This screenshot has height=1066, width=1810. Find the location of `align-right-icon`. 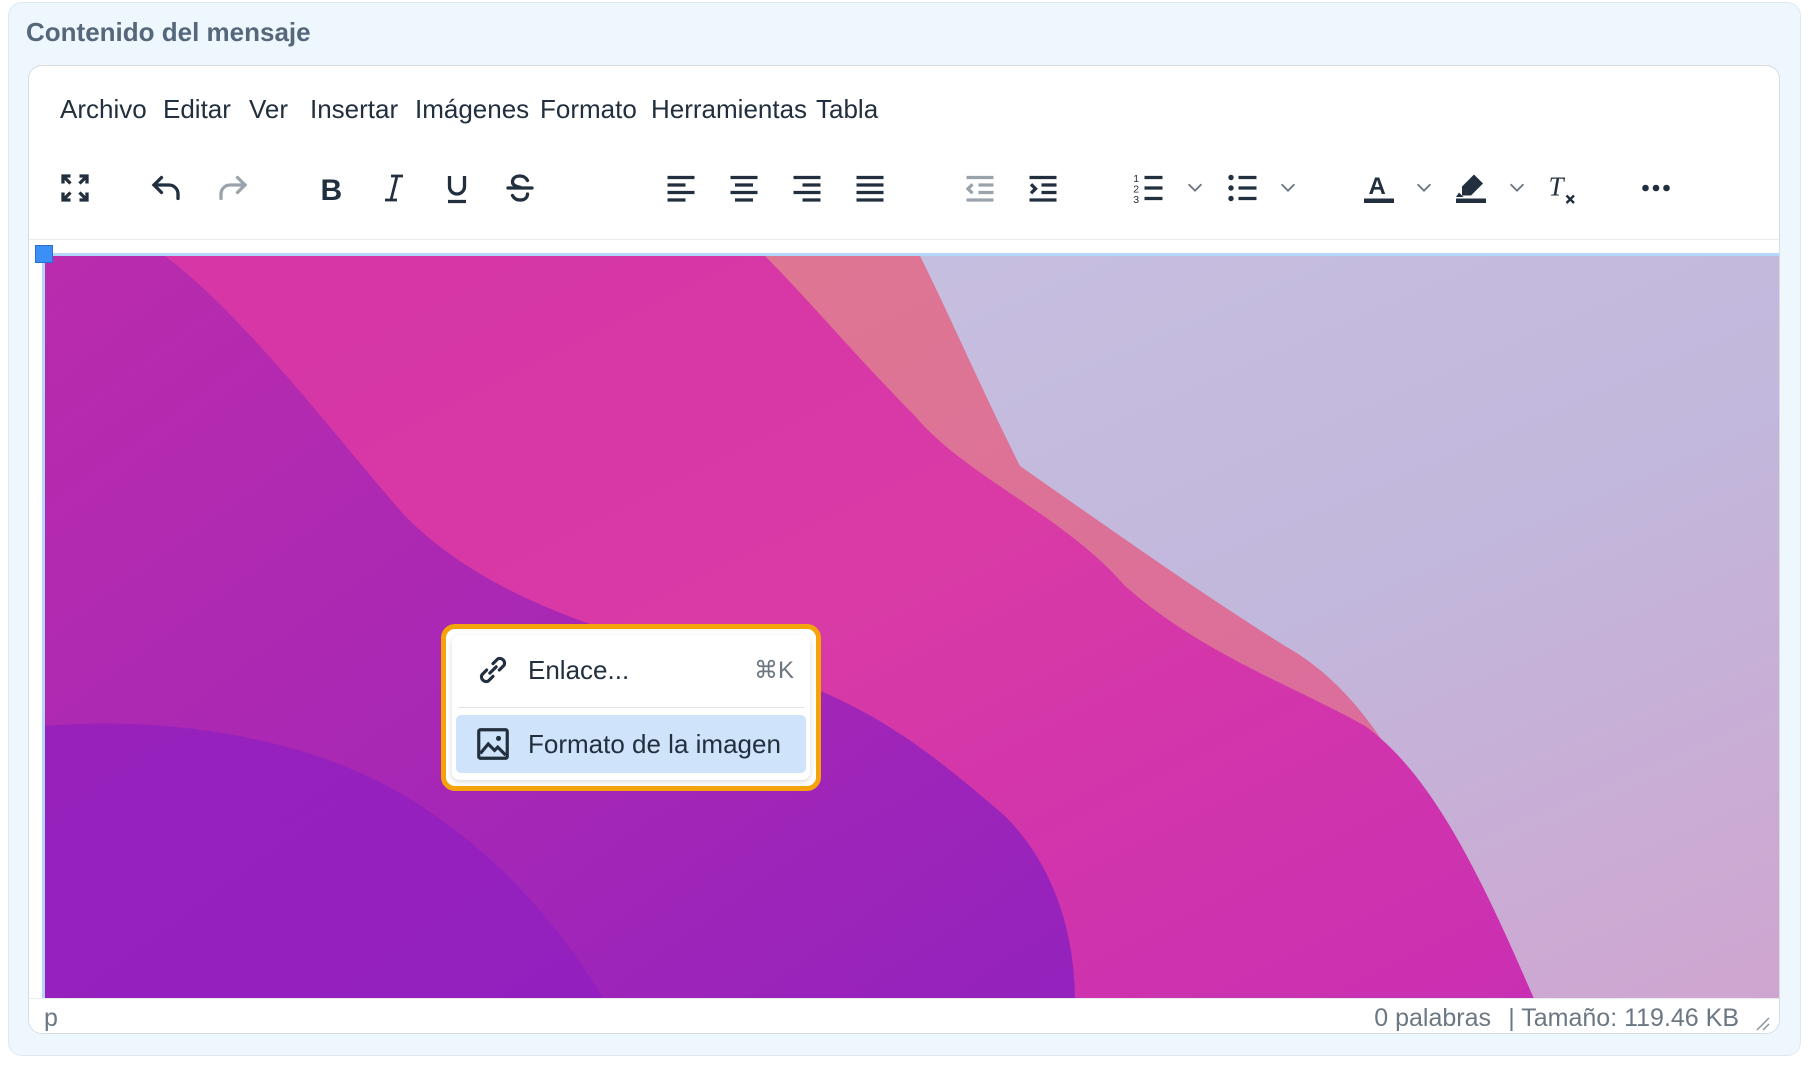

align-right-icon is located at coordinates (807, 188).